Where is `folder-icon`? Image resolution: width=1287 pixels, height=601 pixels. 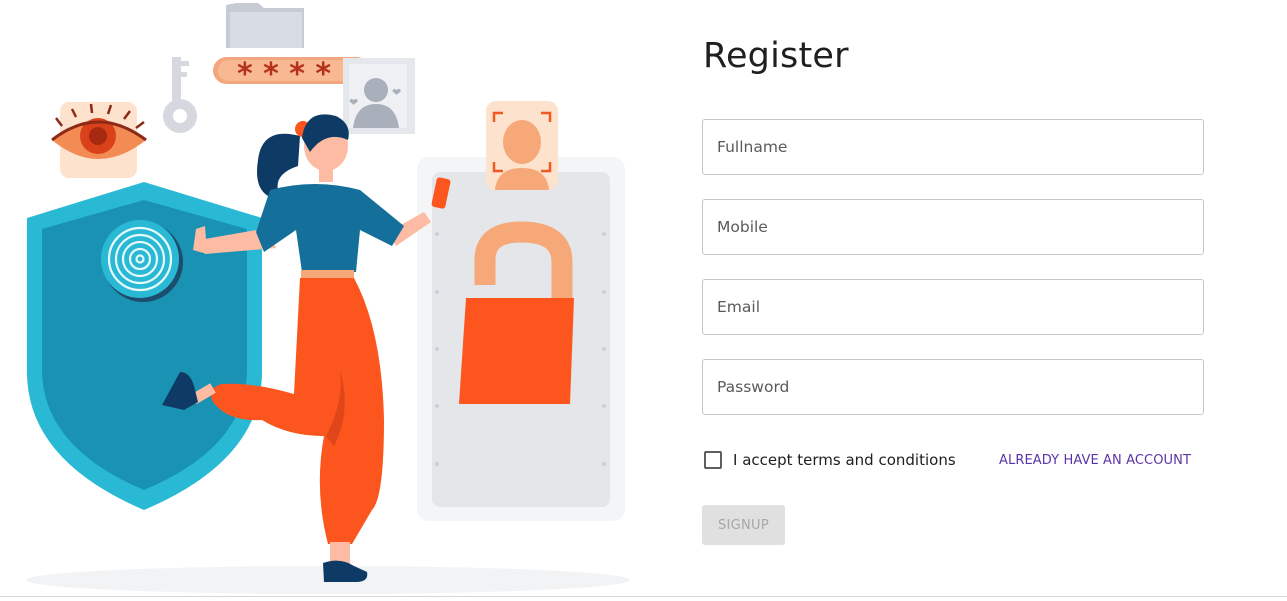
folder-icon is located at coordinates (265, 25).